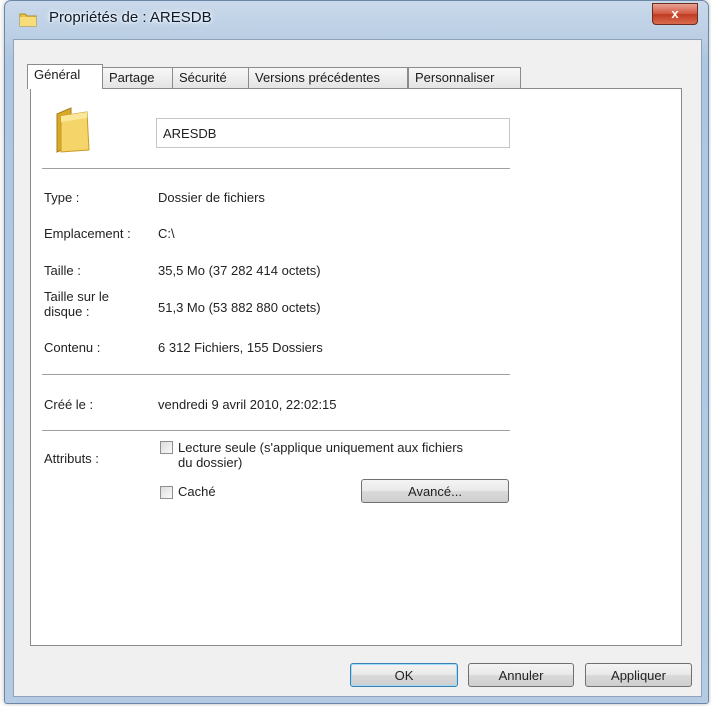  I want to click on tab-sharing: Partage, so click(137, 77).